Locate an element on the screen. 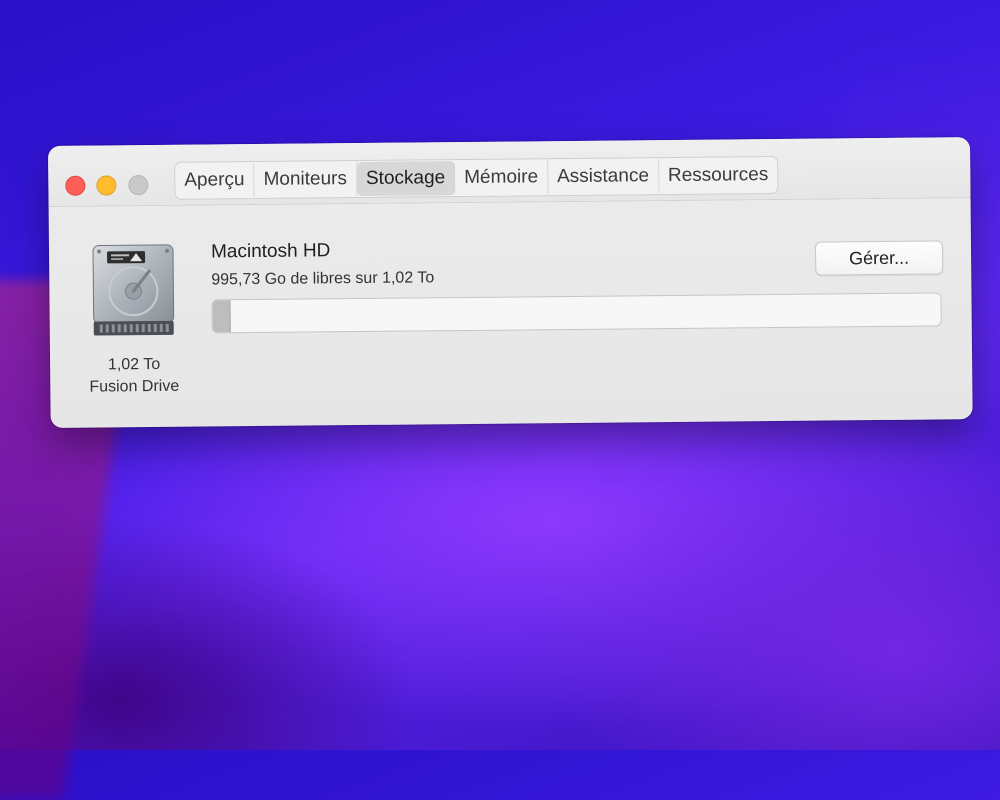 Image resolution: width=1000 pixels, height=800 pixels. disk-type: Fusion Drive is located at coordinates (134, 386).